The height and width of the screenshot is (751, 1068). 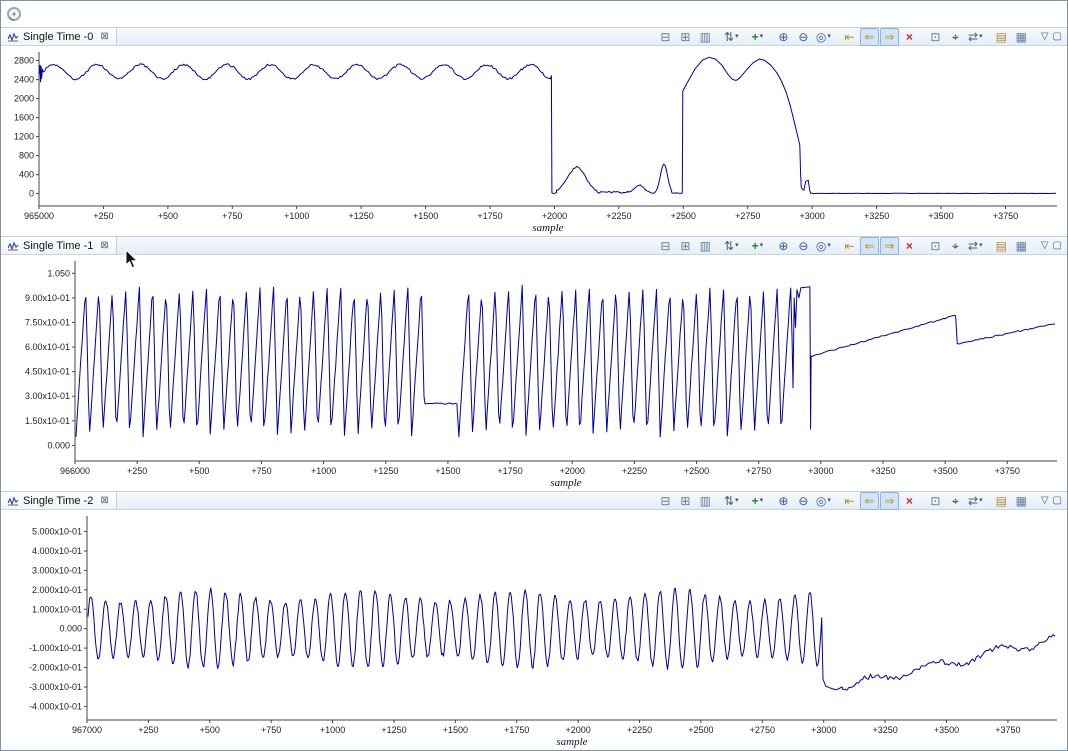 What do you see at coordinates (232, 216) in the screenshot?
I see `x-tick-label: +750` at bounding box center [232, 216].